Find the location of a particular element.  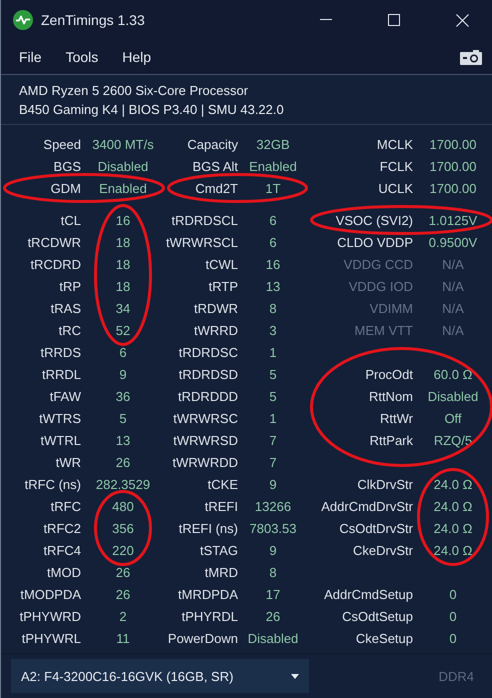

timing-value: 13 is located at coordinates (123, 440).